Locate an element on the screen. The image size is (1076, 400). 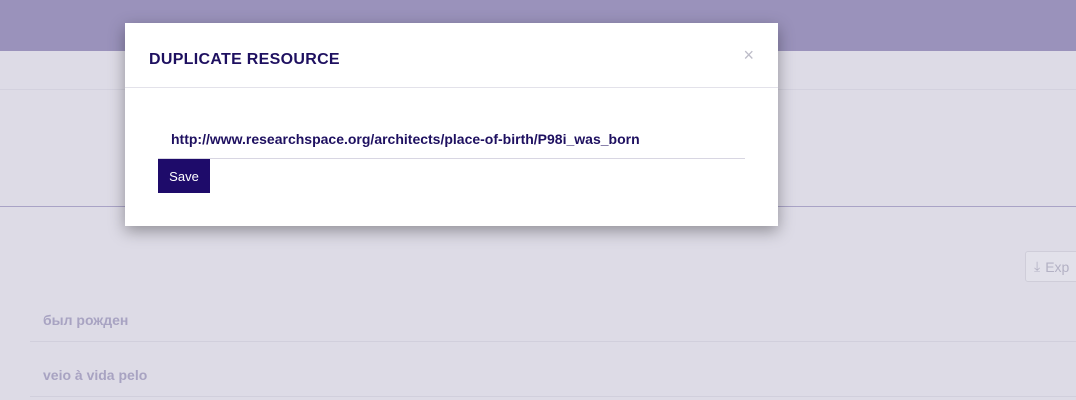
list-item: veio à vida pelo is located at coordinates (553, 382).